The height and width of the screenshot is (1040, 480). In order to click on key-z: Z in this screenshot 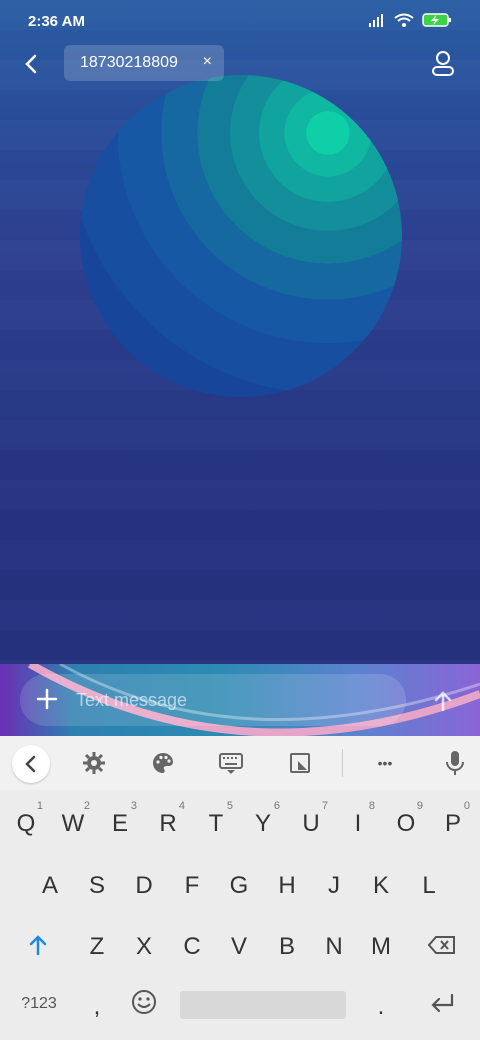, I will do `click(97, 947)`.